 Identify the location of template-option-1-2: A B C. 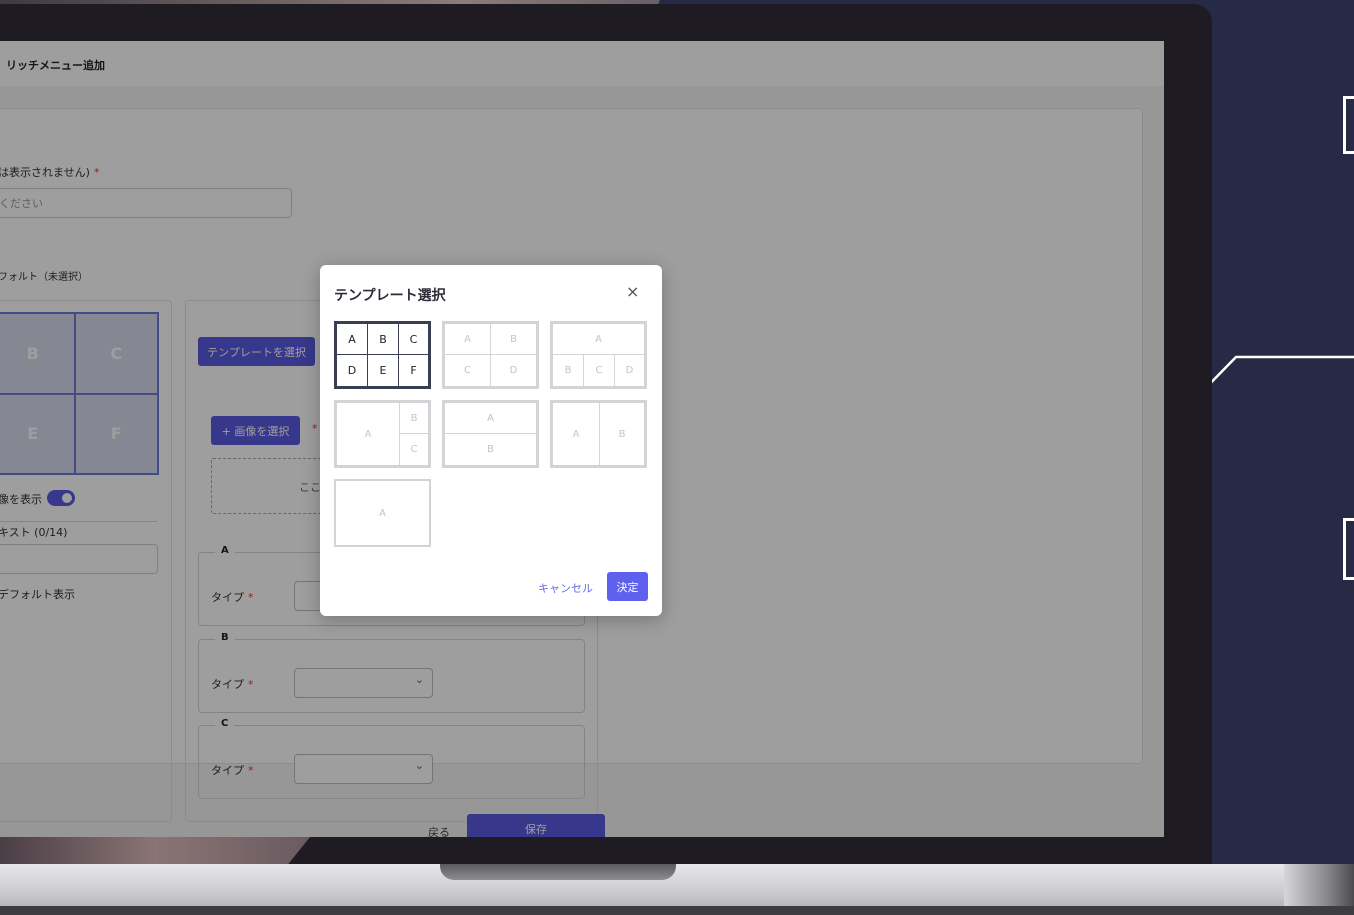
(382, 434).